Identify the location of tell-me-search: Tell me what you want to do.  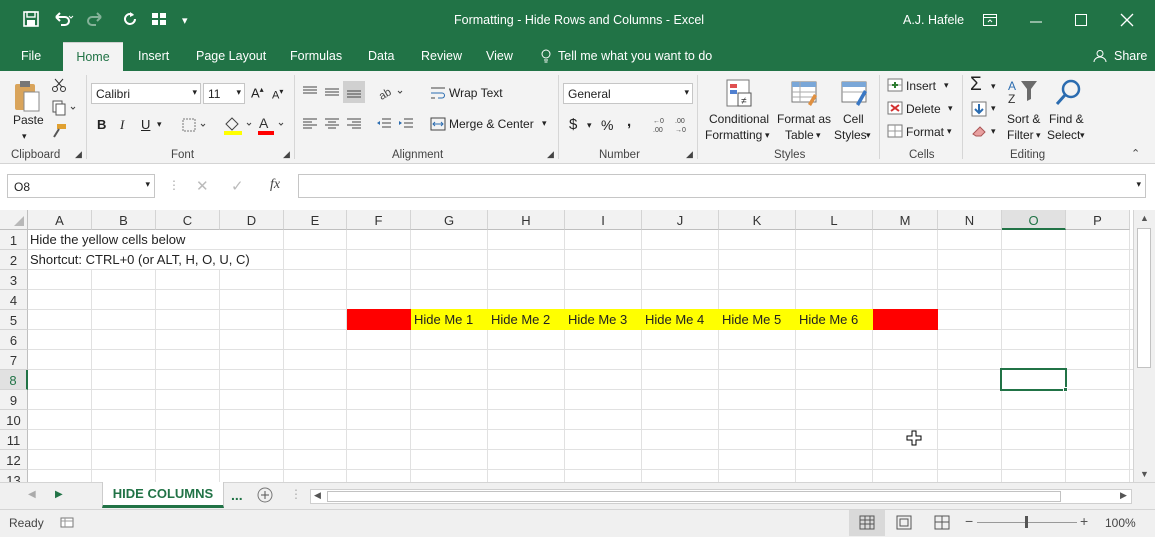
(635, 56).